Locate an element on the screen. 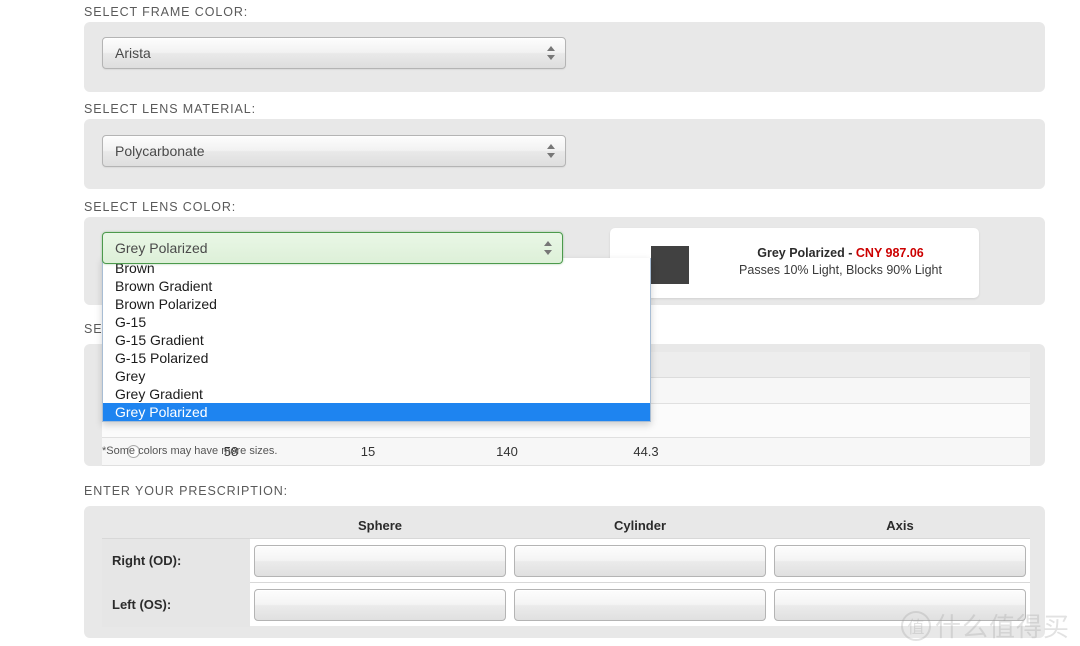 This screenshot has height=646, width=1080. frame-color-panel: Arista is located at coordinates (564, 57).